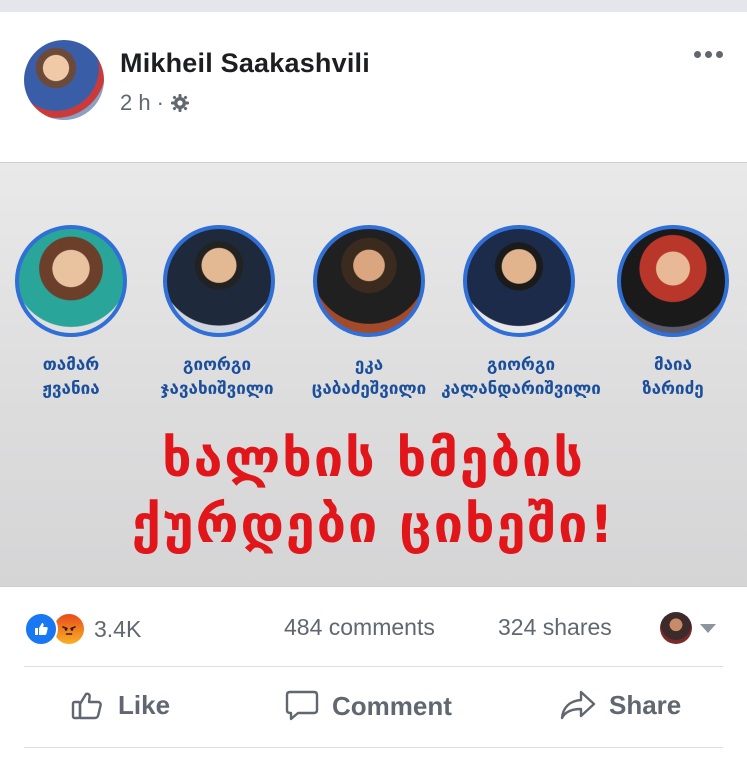  Describe the element at coordinates (82, 629) in the screenshot. I see `reactions-summary: 3.4K` at that location.